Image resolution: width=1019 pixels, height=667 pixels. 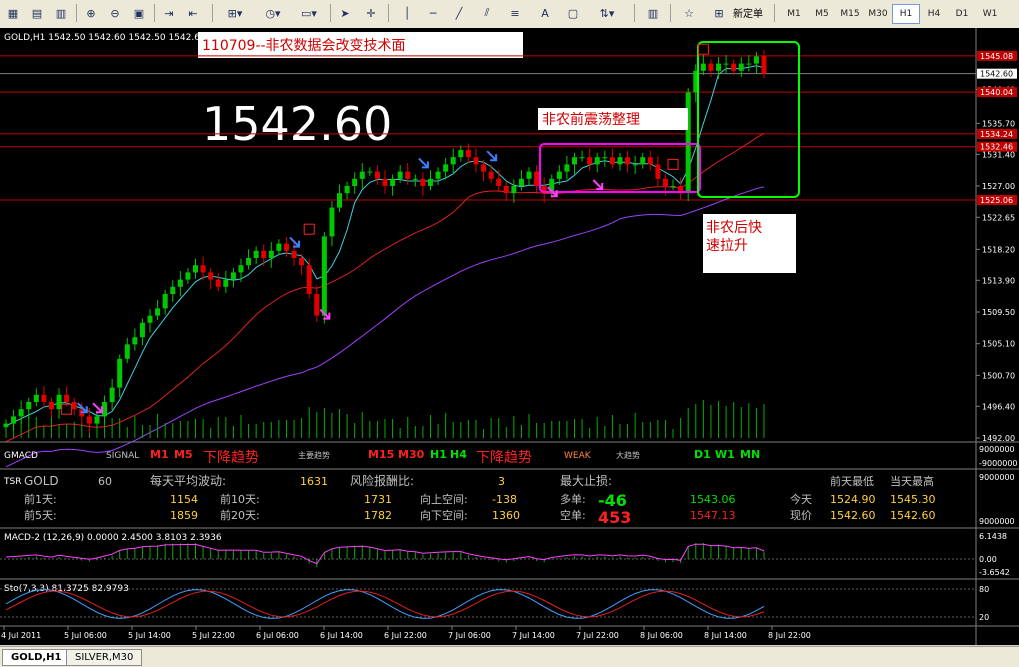 What do you see at coordinates (591, 119) in the screenshot?
I see `consolidation-label: 非农前震荡整理` at bounding box center [591, 119].